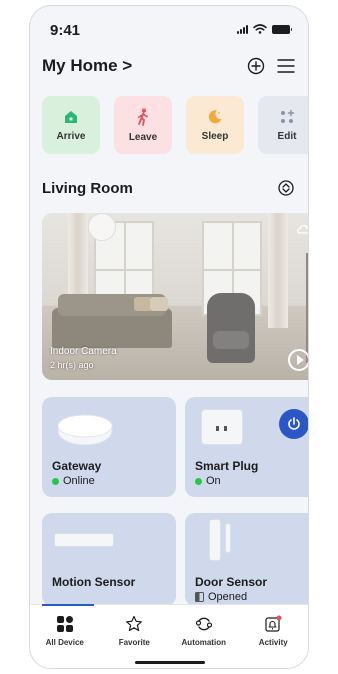 The height and width of the screenshot is (674, 338). What do you see at coordinates (271, 66) in the screenshot?
I see `header-actions` at bounding box center [271, 66].